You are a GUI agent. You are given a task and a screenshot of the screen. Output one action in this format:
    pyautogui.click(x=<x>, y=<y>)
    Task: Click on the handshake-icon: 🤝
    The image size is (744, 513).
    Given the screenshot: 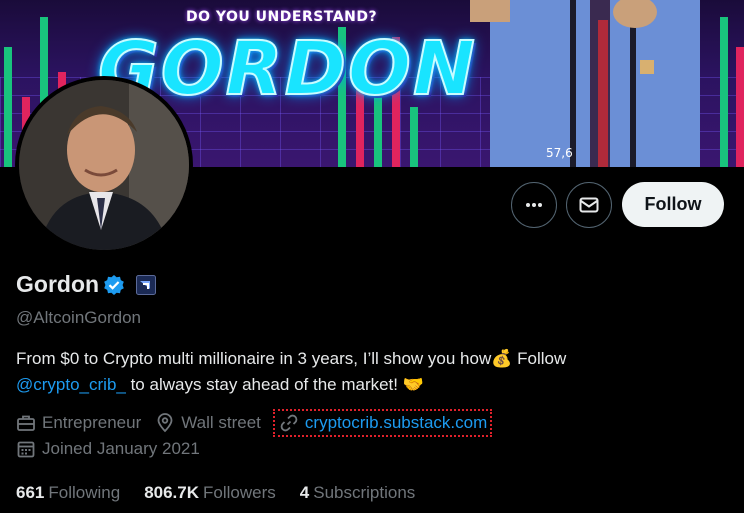 What is the action you would take?
    pyautogui.click(x=413, y=385)
    